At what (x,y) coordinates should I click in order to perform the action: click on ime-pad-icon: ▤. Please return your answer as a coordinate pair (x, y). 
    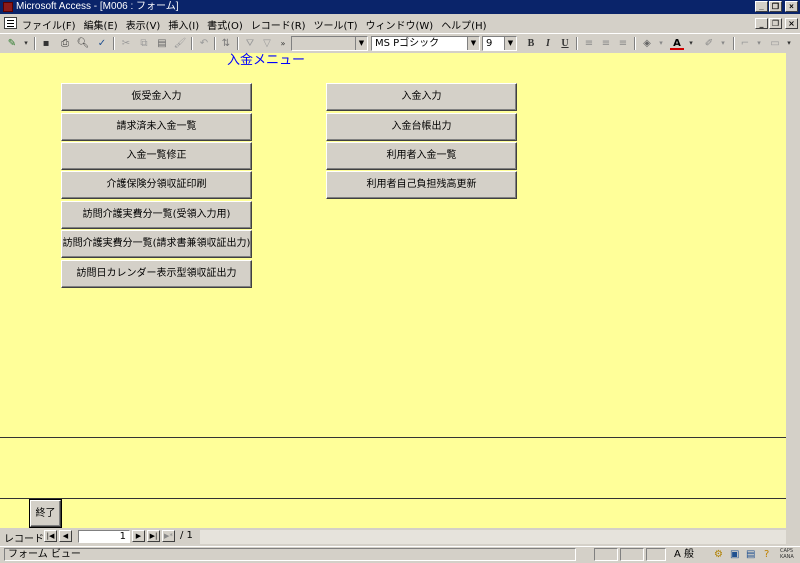
    Looking at the image, I should click on (750, 554).